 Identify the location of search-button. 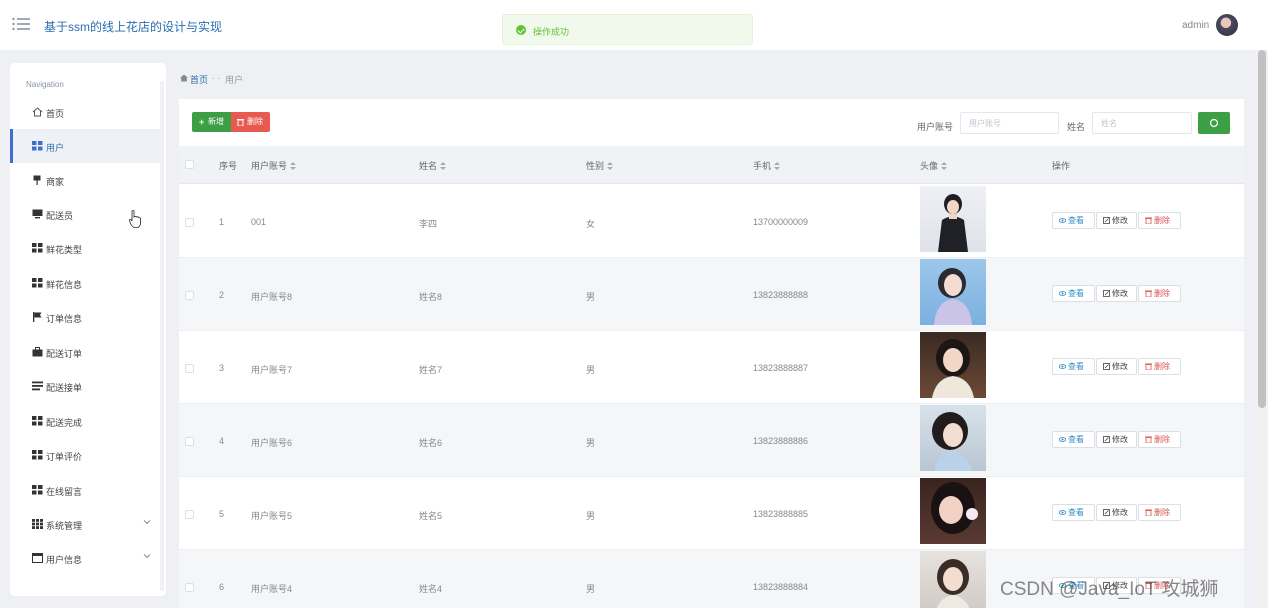
(1214, 123).